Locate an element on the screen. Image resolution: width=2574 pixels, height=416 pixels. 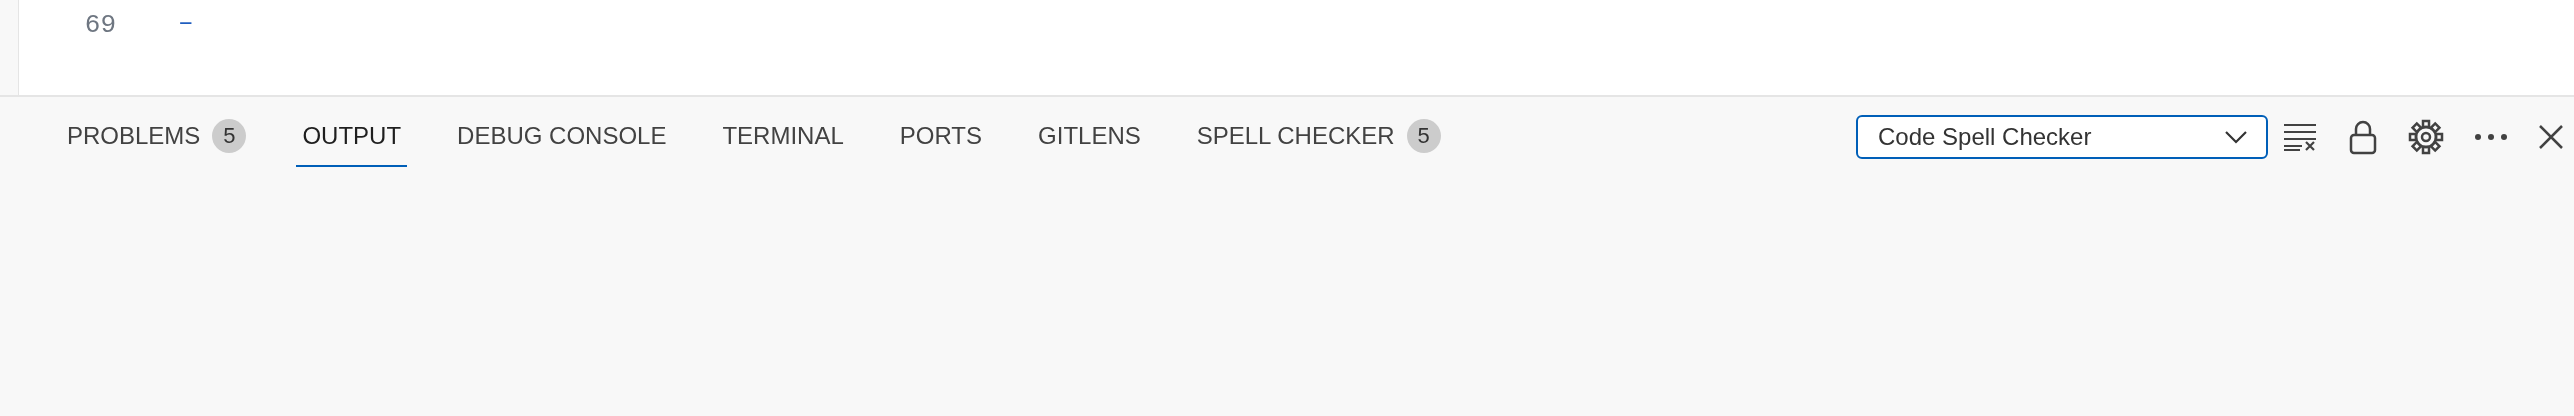
panel-tab: PROBLEMS 5 is located at coordinates (157, 137).